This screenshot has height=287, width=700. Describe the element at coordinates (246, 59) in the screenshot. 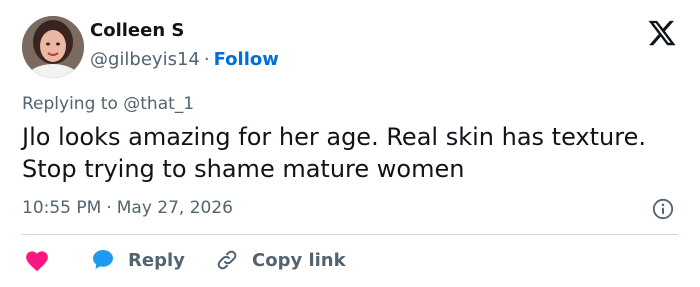

I see `follow-button: Follow` at that location.